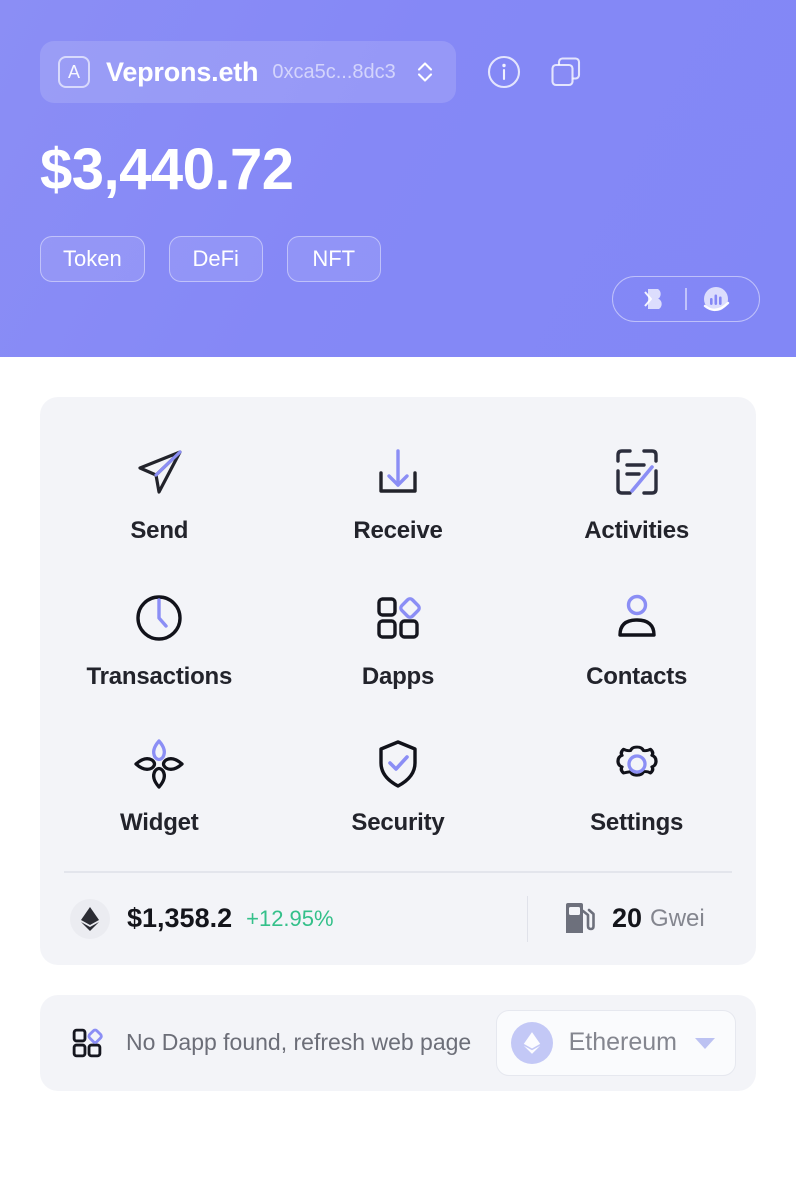  I want to click on shield-check-icon, so click(398, 764).